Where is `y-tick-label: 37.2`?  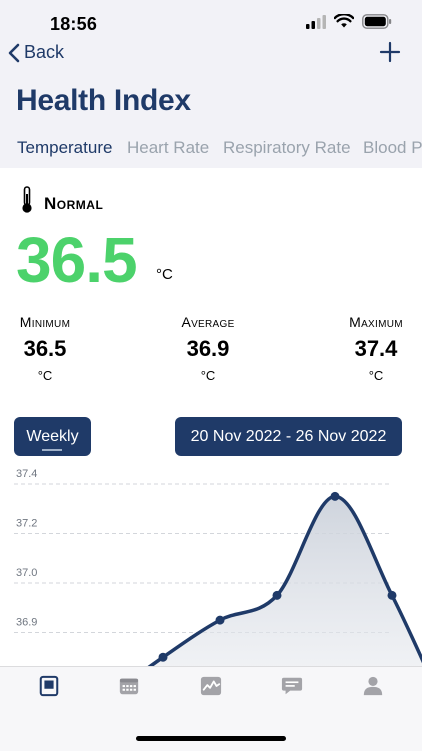 y-tick-label: 37.2 is located at coordinates (26, 524).